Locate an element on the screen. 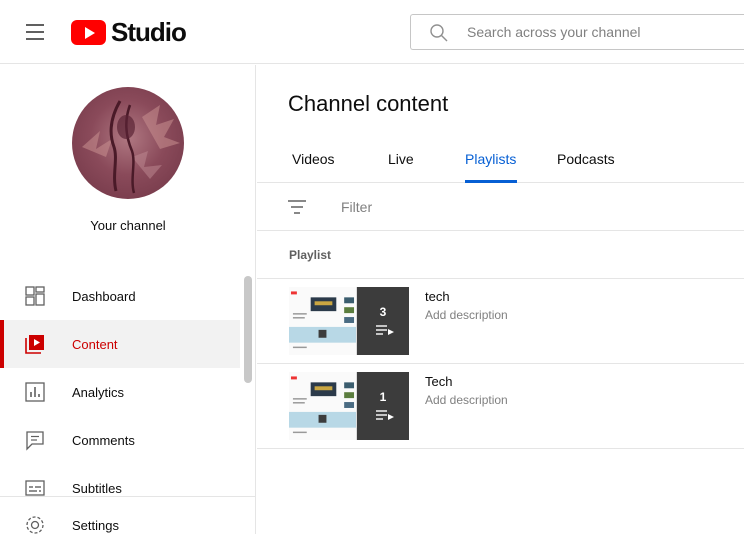 Image resolution: width=744 pixels, height=534 pixels. playlist-thumbnail: 1 is located at coordinates (349, 406).